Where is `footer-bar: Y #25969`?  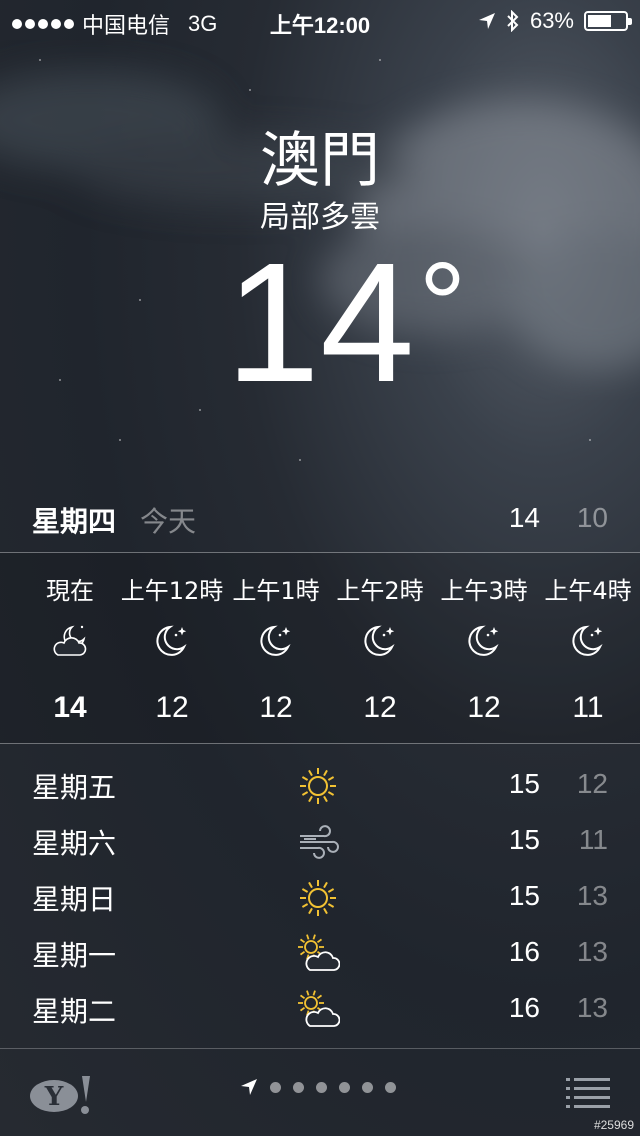
footer-bar: Y #25969 is located at coordinates (320, 1093).